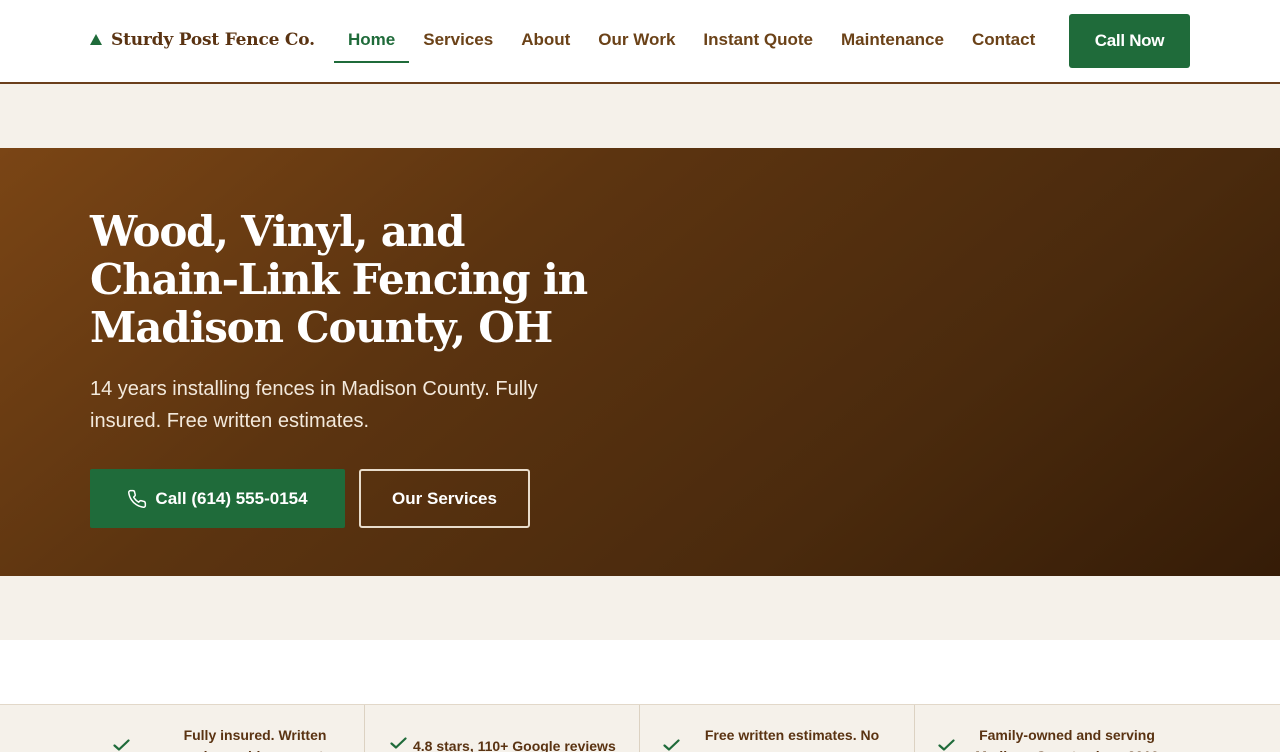 The width and height of the screenshot is (1280, 752). What do you see at coordinates (137, 498) in the screenshot?
I see `phone-icon` at bounding box center [137, 498].